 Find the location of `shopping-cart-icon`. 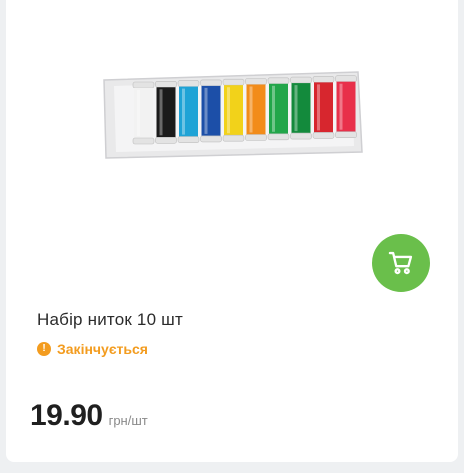

shopping-cart-icon is located at coordinates (400, 263).